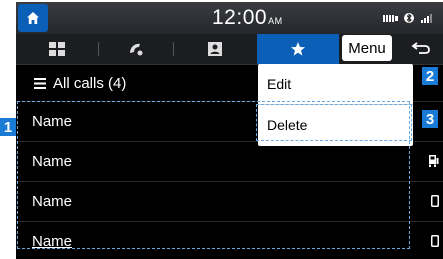  What do you see at coordinates (367, 48) in the screenshot?
I see `menu-button: Menu` at bounding box center [367, 48].